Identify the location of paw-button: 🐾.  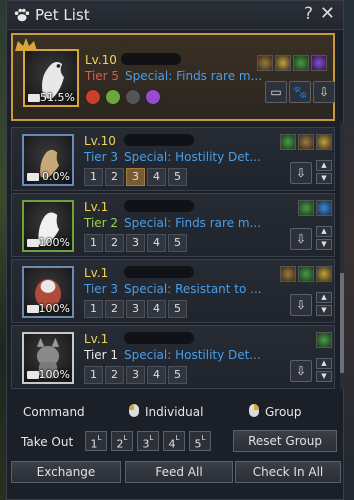
(300, 92).